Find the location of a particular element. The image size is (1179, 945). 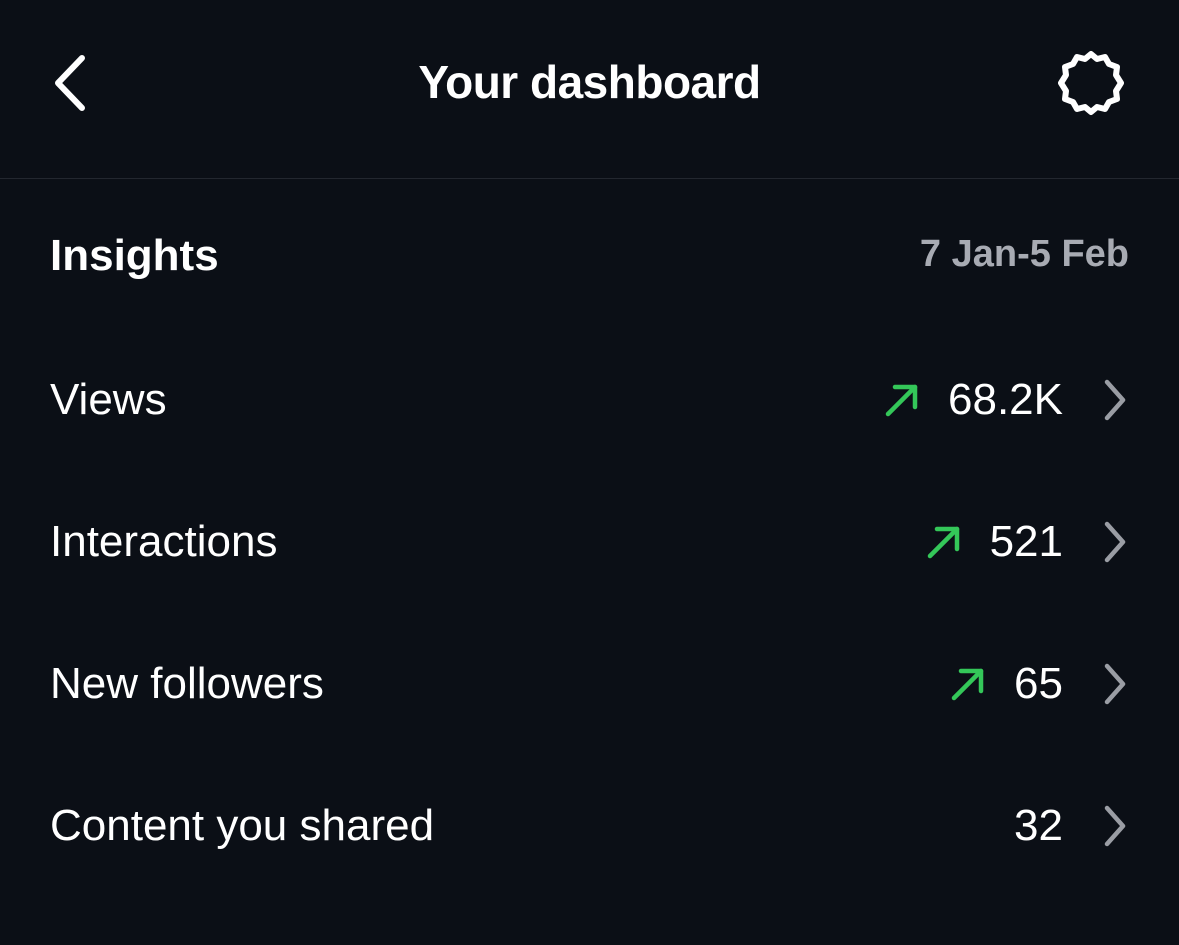

insights-title: Insights is located at coordinates (134, 255).